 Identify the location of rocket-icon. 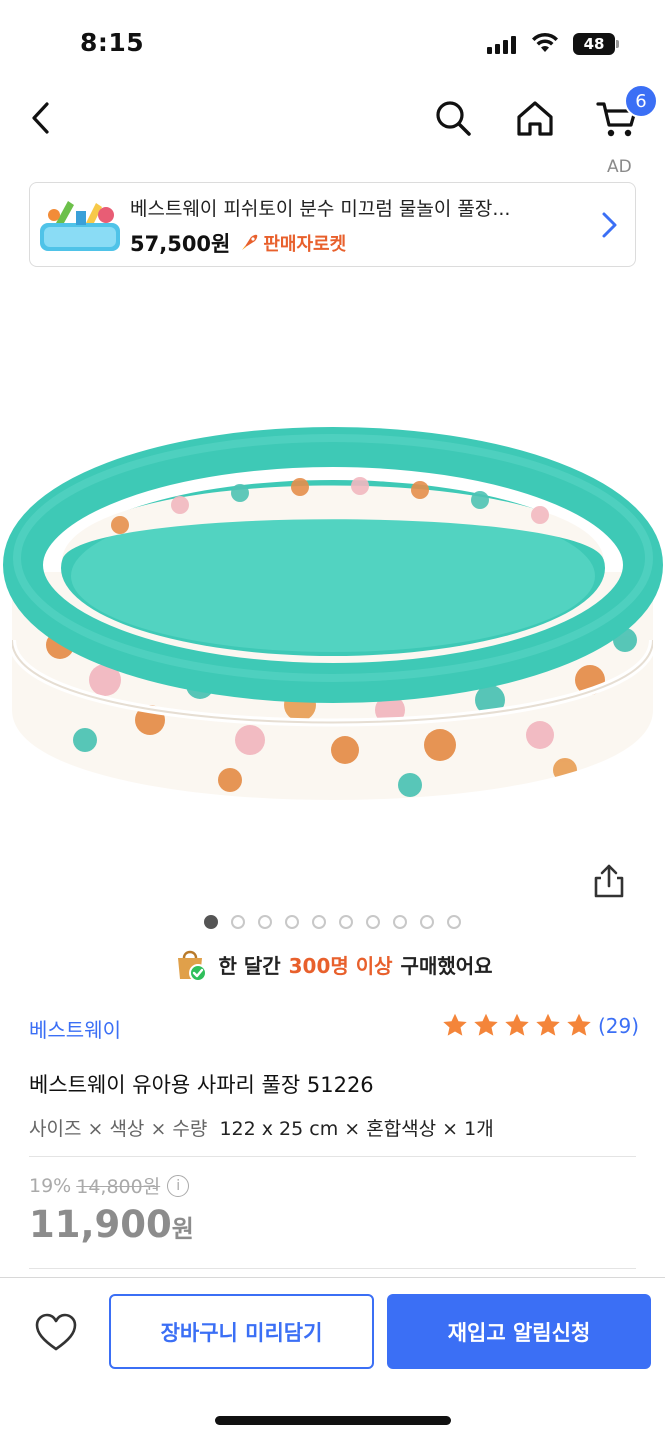
(250, 242).